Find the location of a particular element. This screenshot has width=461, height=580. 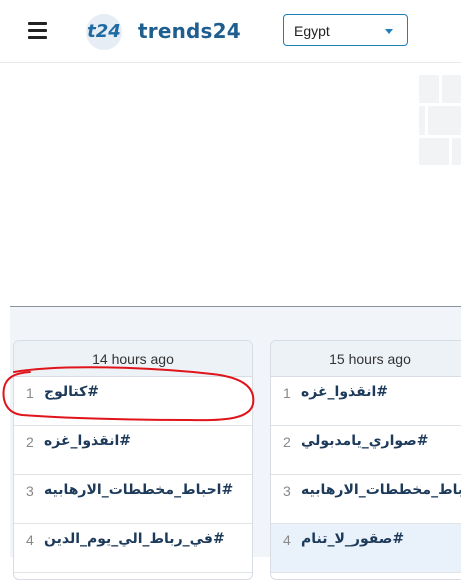

trend-row: 4 #في_رباط_الي_يوم_الدين is located at coordinates (133, 548).